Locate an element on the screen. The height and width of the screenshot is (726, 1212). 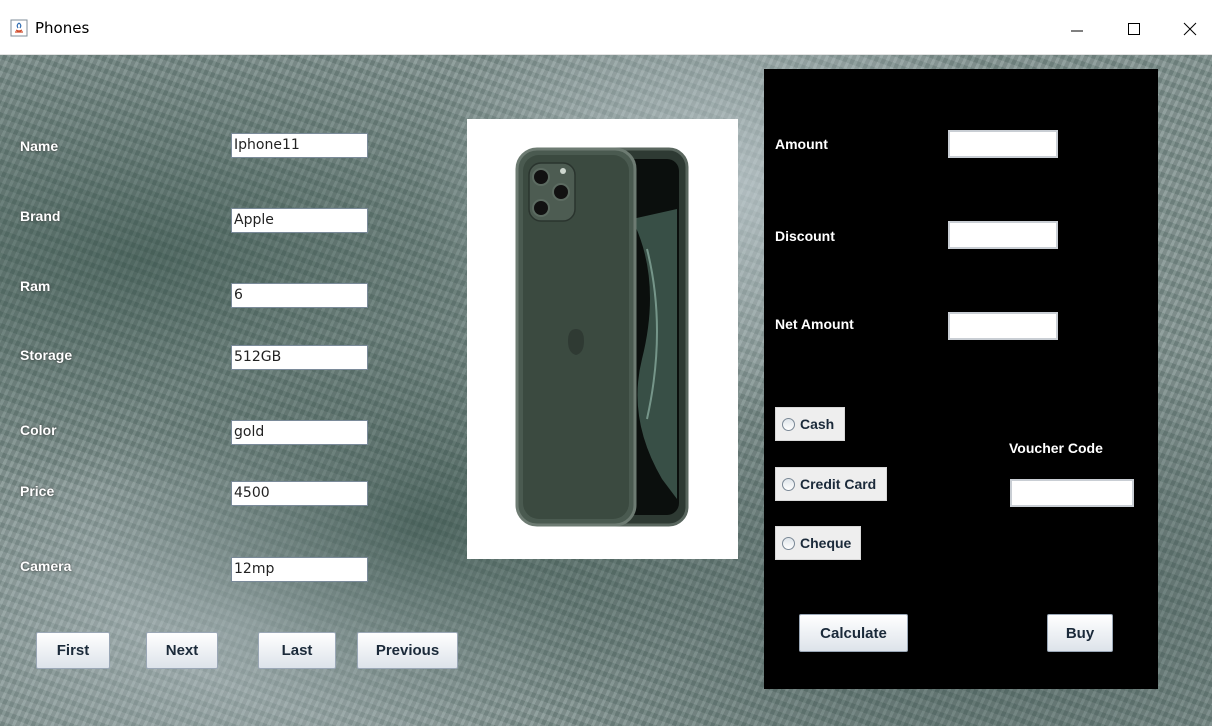
phone-image is located at coordinates (602, 339).